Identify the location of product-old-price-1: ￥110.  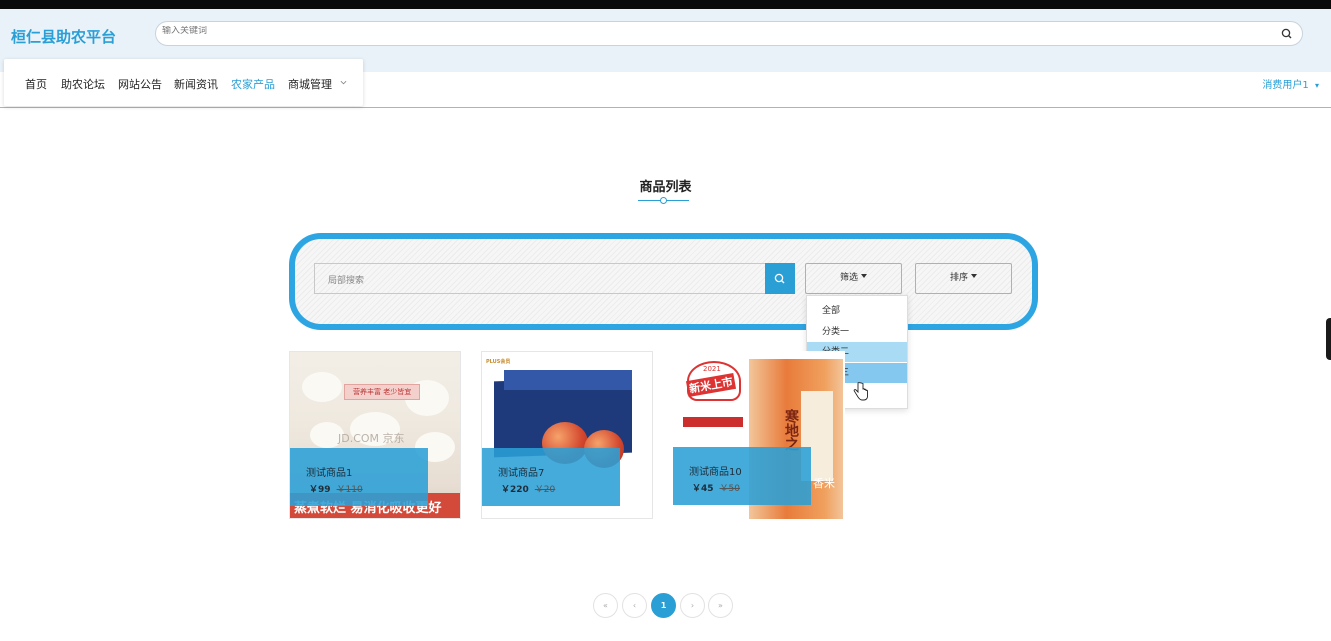
(349, 490).